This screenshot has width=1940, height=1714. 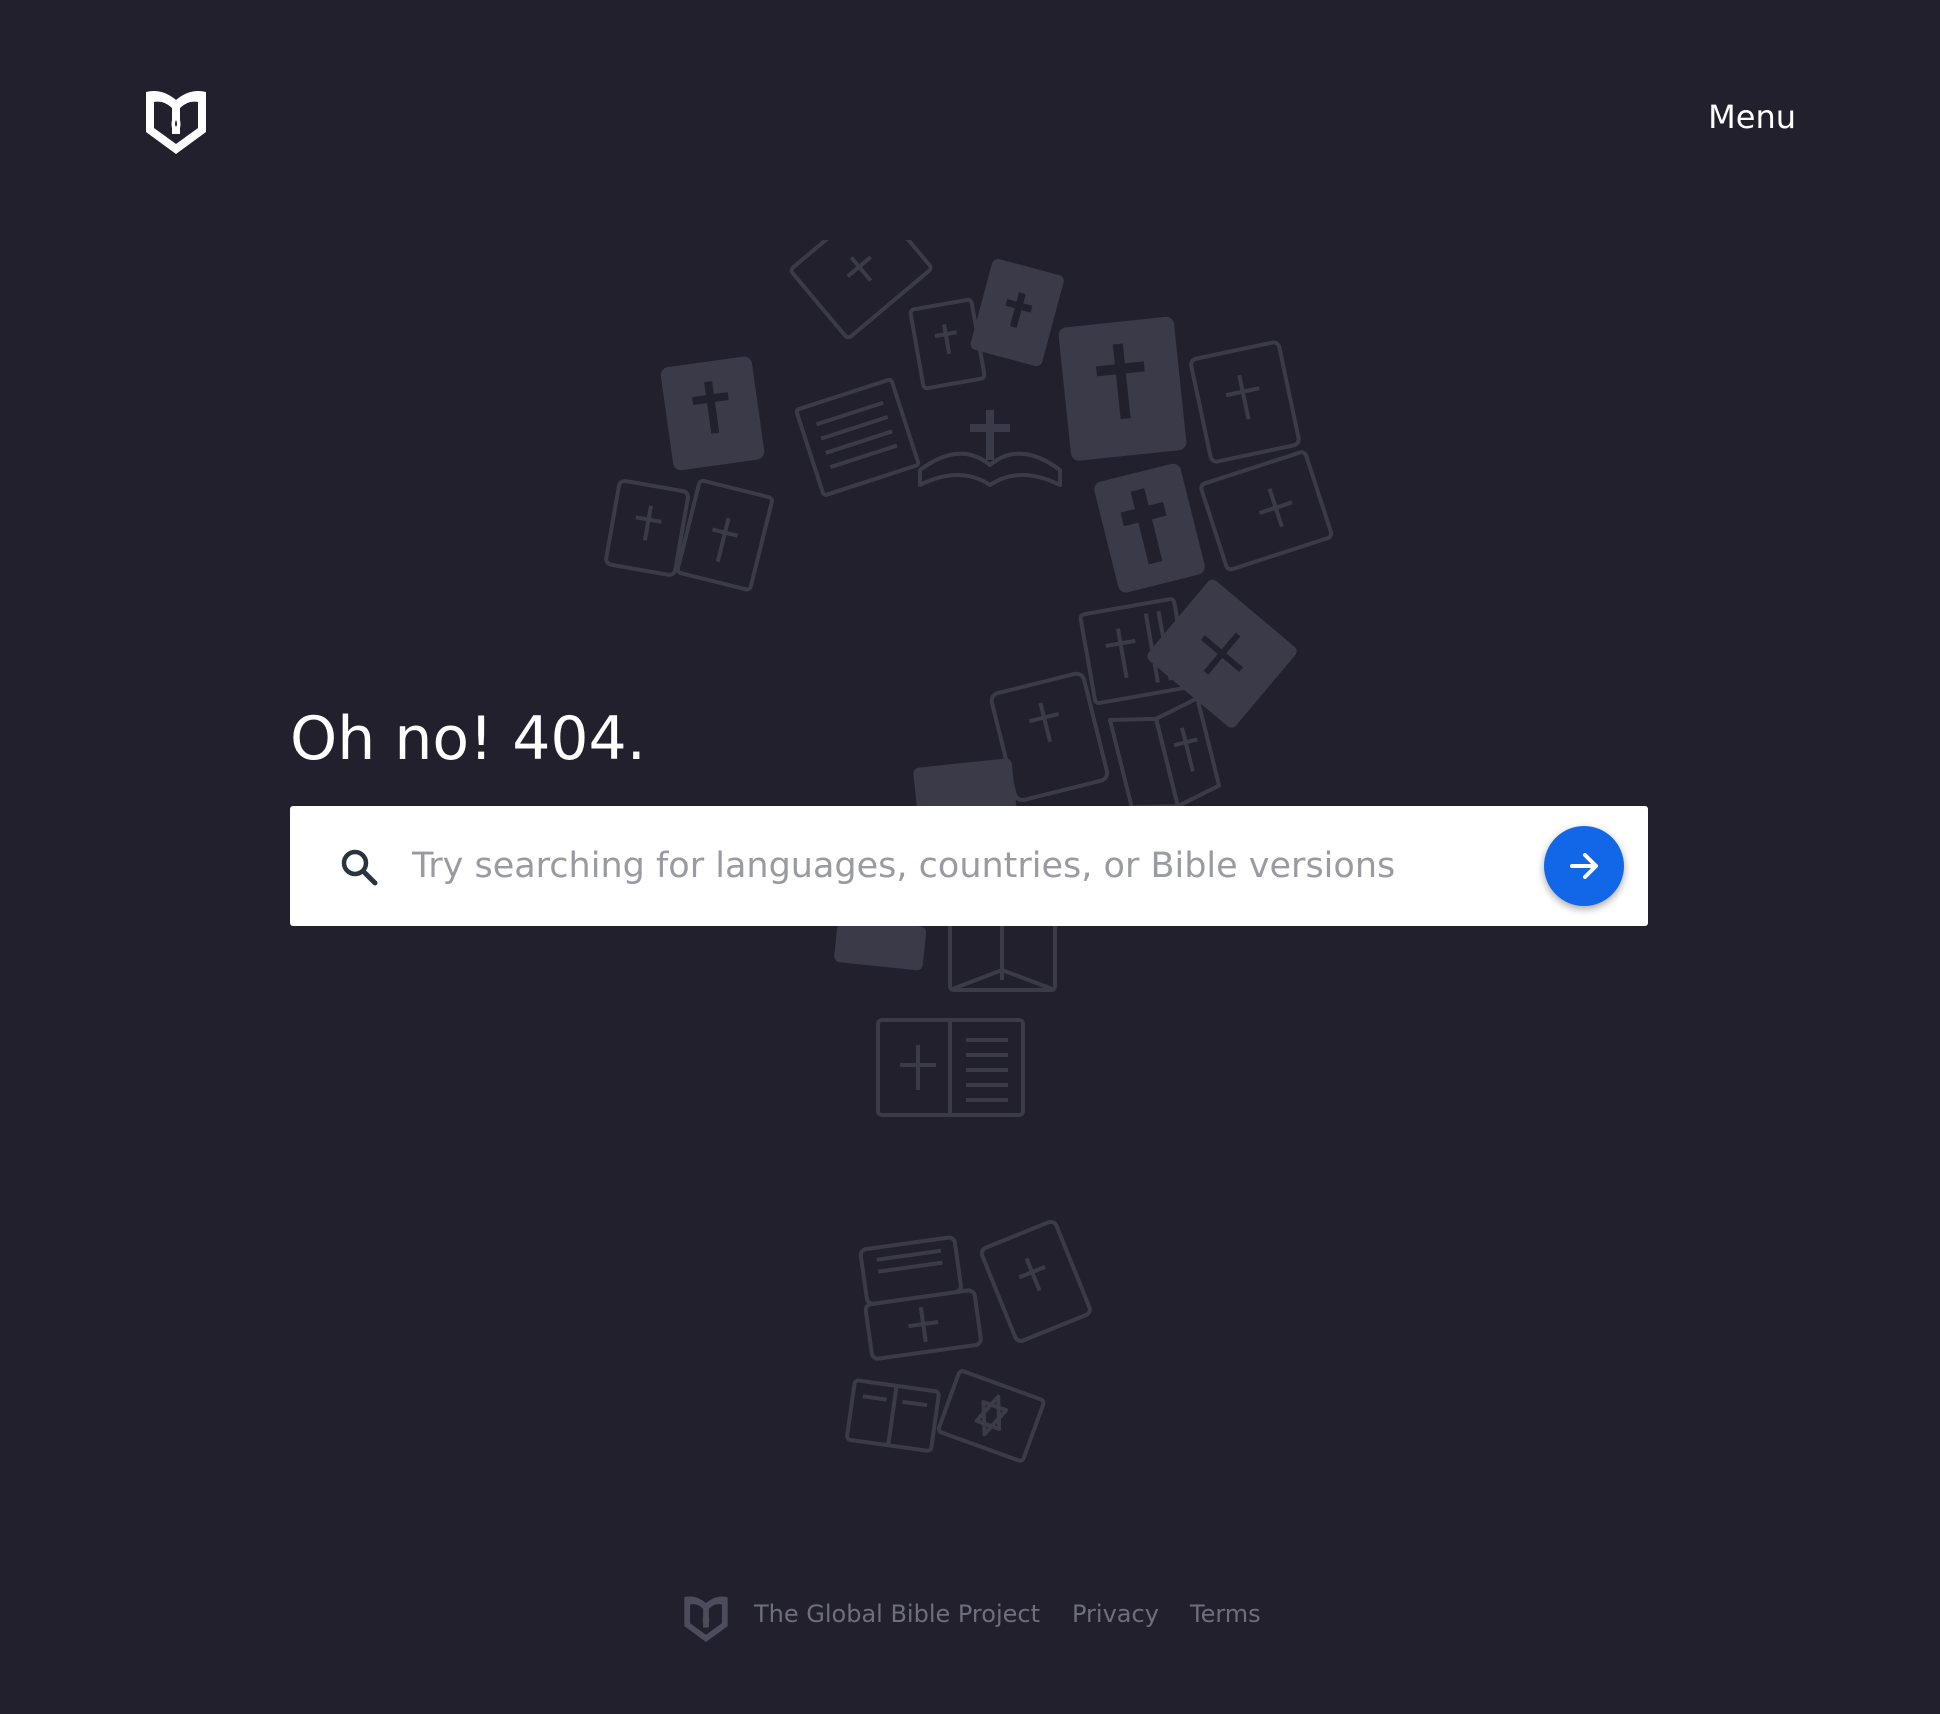 What do you see at coordinates (359, 867) in the screenshot?
I see `search-icon` at bounding box center [359, 867].